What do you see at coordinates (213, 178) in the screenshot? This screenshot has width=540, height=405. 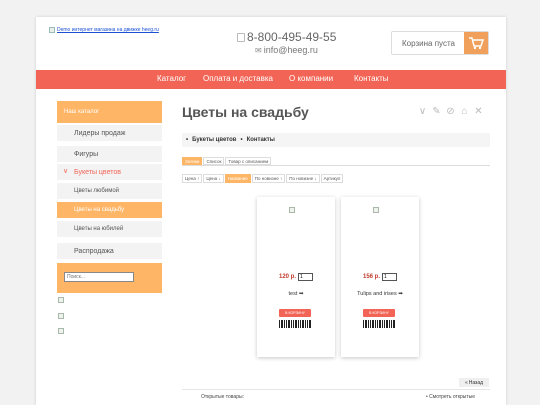 I see `sort-price-desc: Цена ↓` at bounding box center [213, 178].